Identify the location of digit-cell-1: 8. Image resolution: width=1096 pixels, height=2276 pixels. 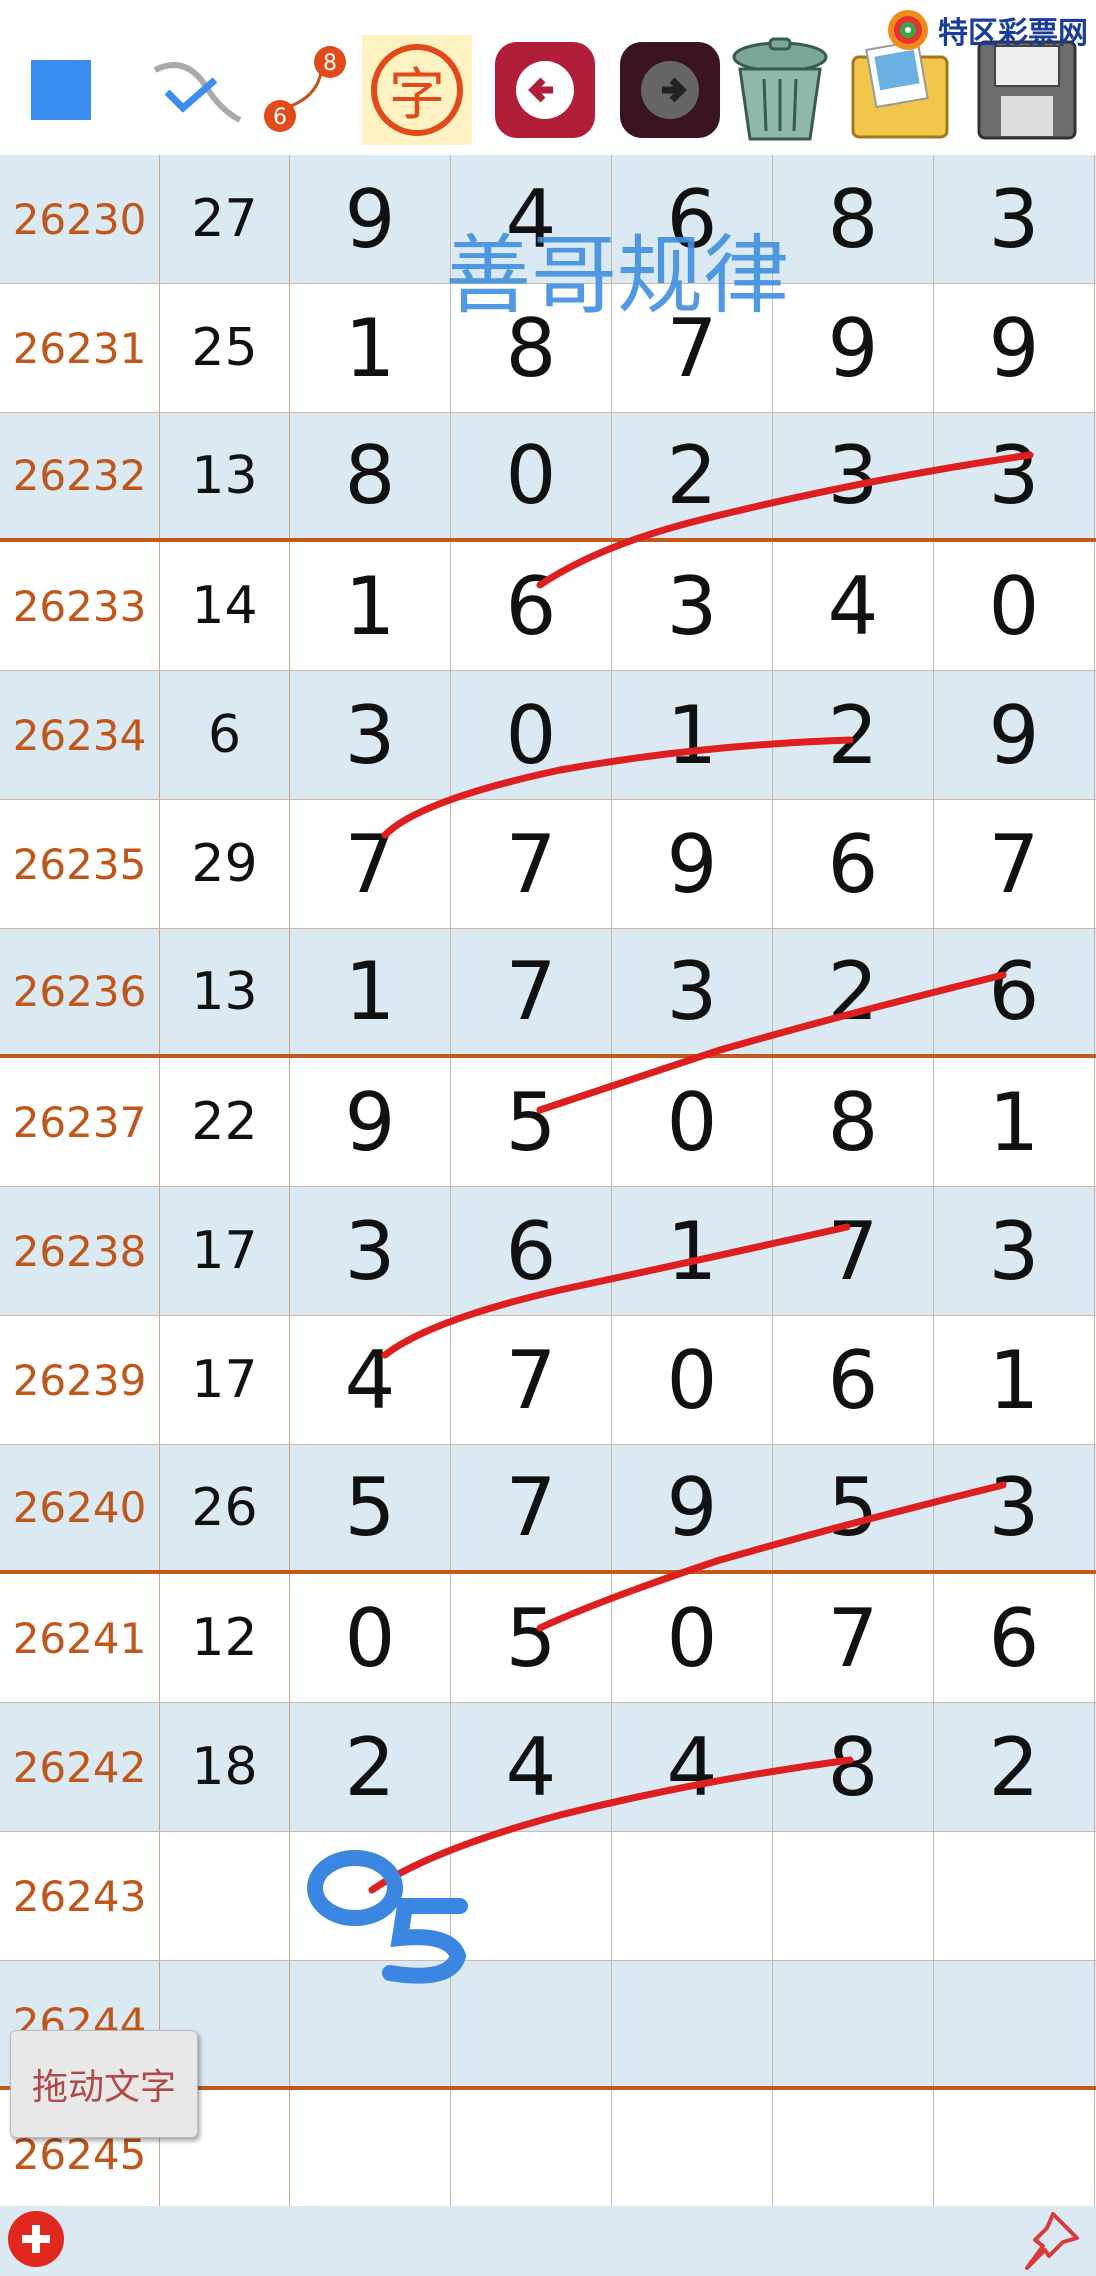
(370, 475).